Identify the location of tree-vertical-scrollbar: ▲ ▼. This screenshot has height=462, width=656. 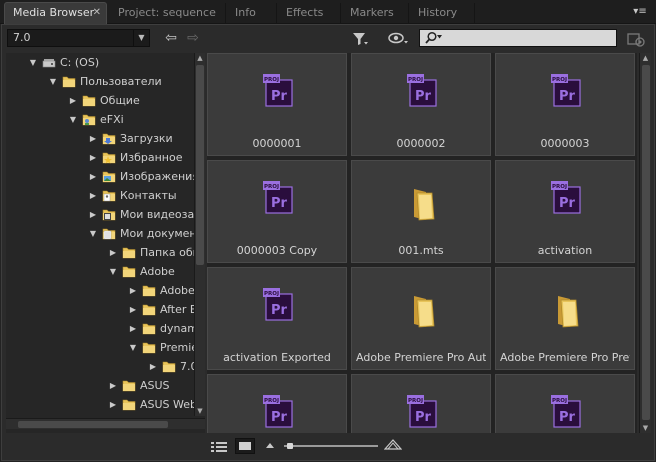
(199, 234).